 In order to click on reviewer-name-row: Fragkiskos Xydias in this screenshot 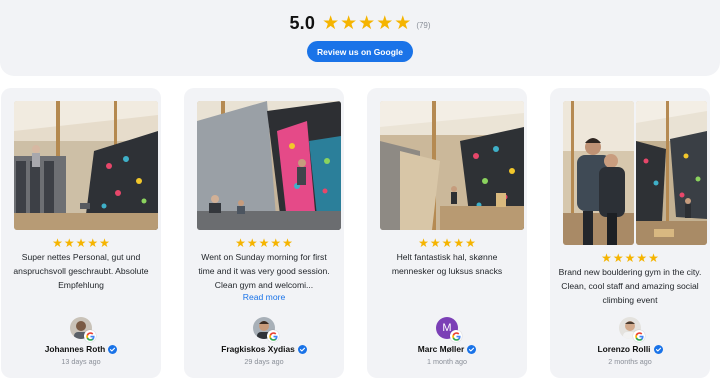, I will do `click(264, 349)`.